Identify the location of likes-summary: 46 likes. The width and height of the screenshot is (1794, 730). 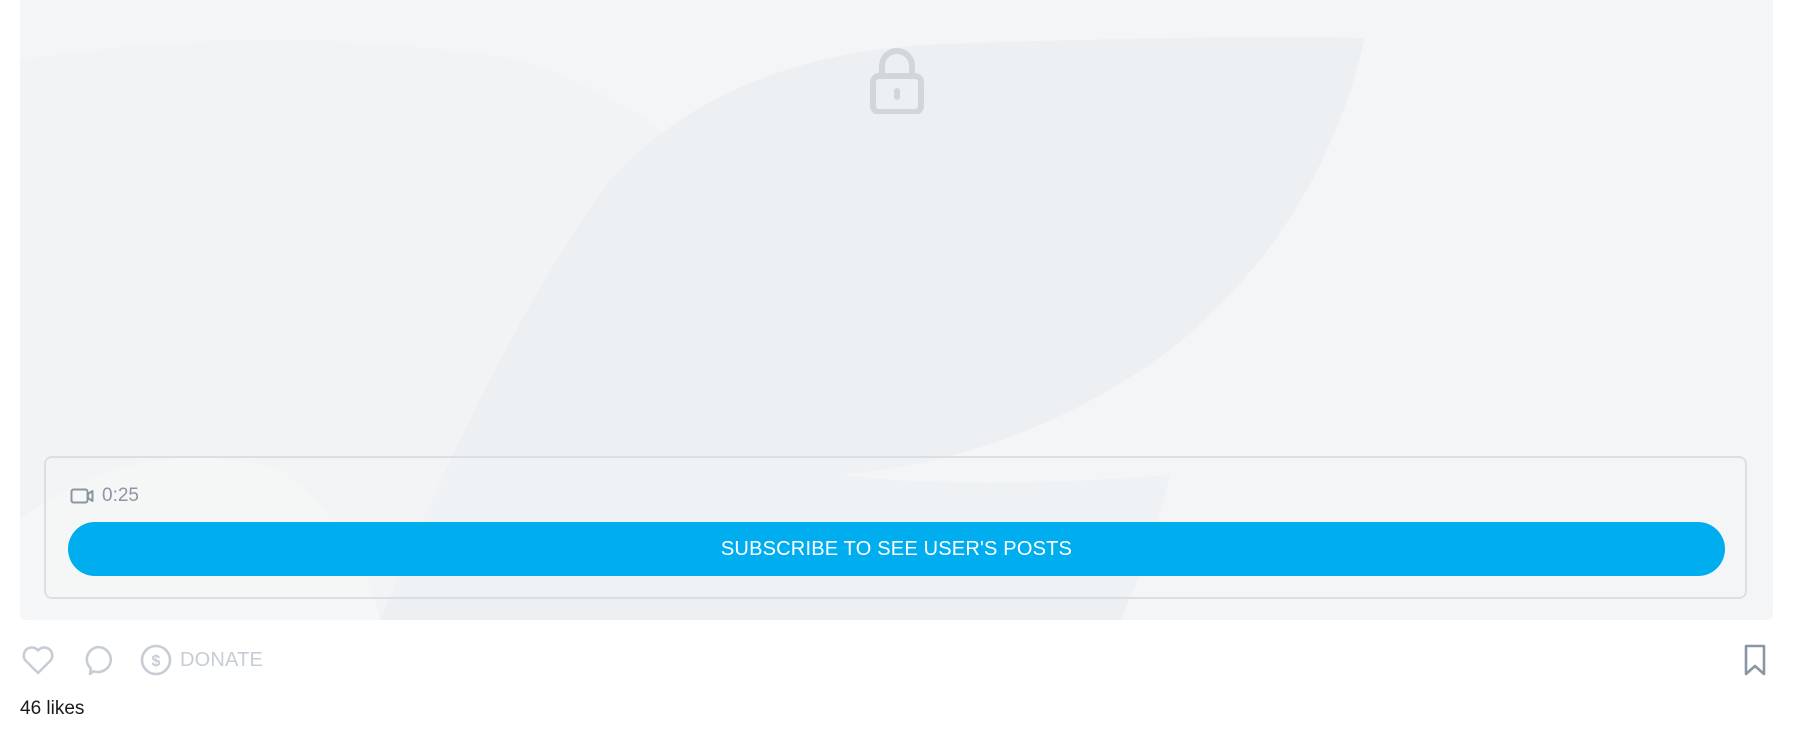
(52, 709).